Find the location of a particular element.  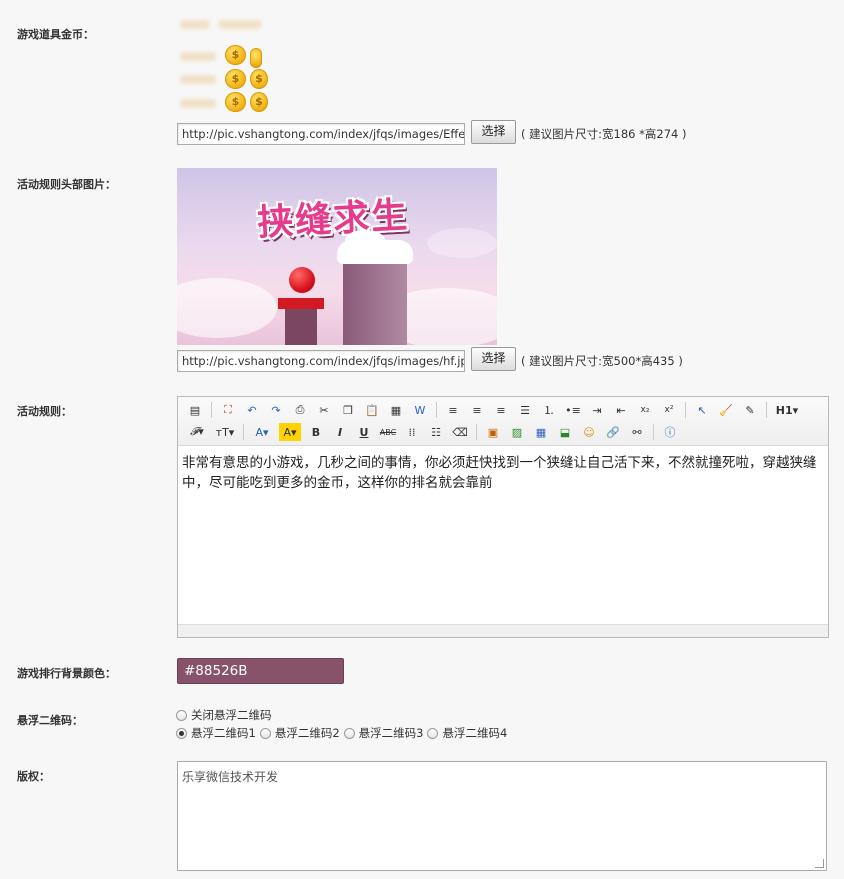

qrcode-option-off: 关闭悬浮二维码 is located at coordinates (224, 715).